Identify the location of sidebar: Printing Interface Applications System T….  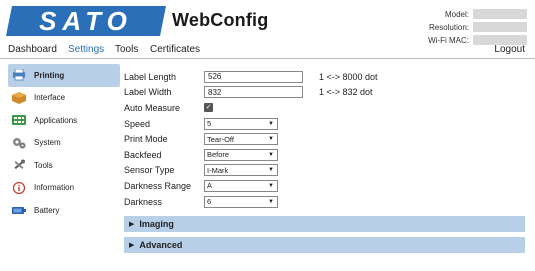
(64, 143).